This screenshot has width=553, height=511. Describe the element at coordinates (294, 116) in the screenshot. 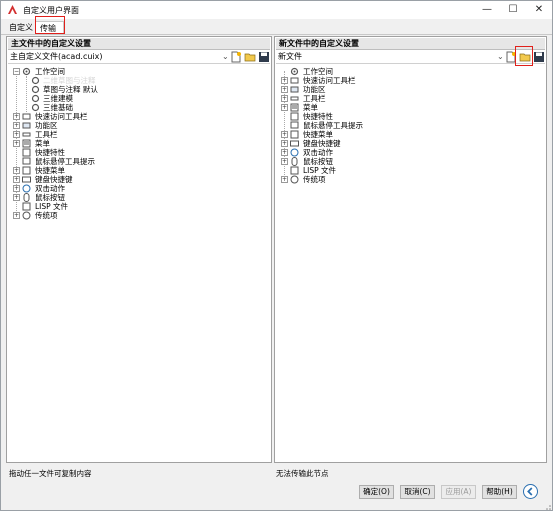

I see `properties-icon` at that location.